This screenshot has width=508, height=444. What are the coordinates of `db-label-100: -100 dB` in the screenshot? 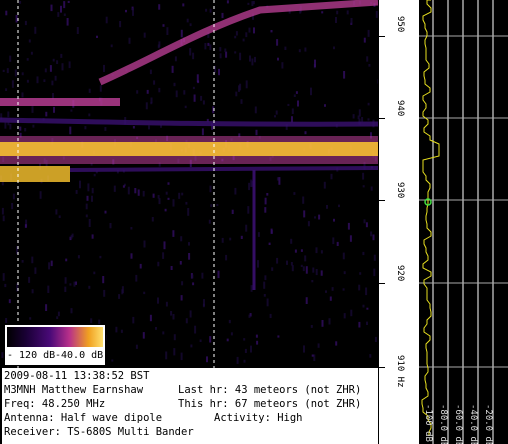 It's located at (428, 423).